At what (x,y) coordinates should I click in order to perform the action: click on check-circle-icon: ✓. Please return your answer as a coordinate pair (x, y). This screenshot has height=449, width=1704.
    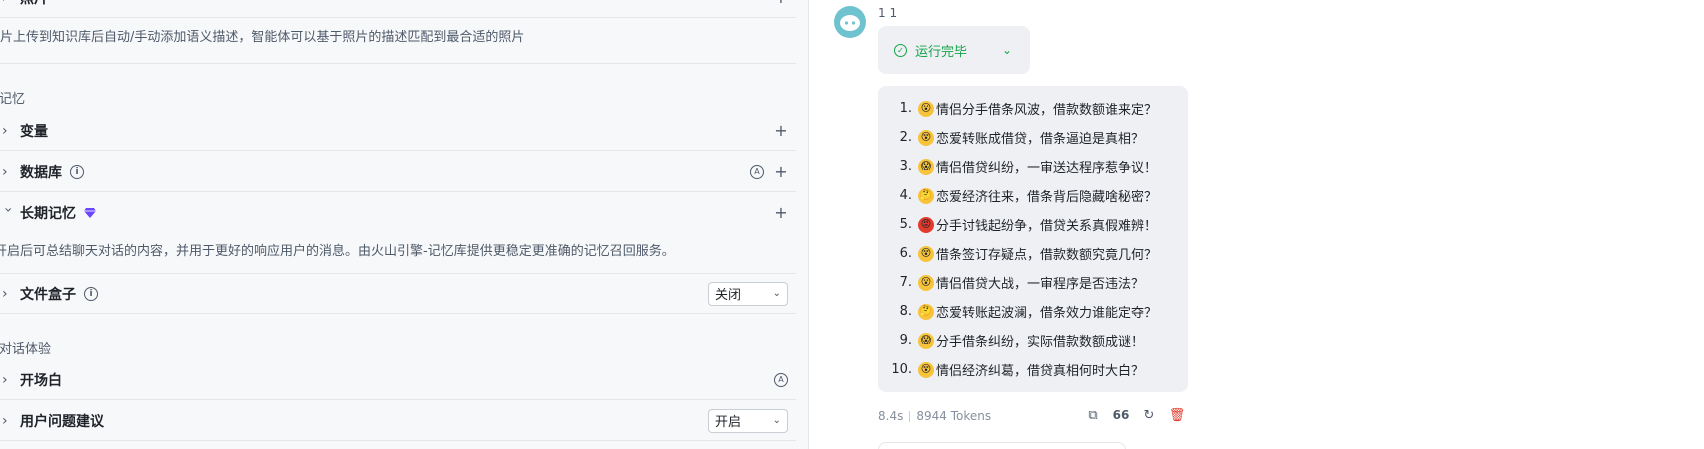
    Looking at the image, I should click on (900, 50).